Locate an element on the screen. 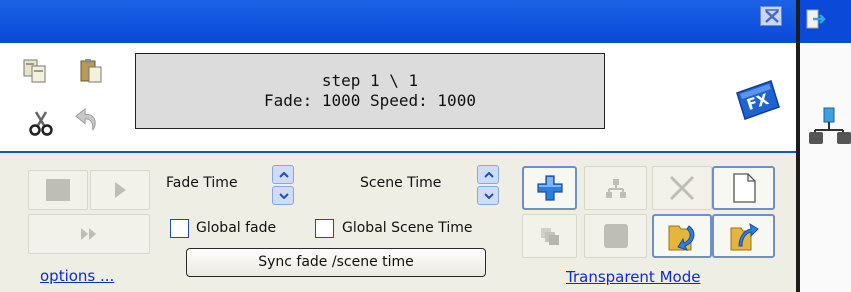 Image resolution: width=851 pixels, height=292 pixels. close-button is located at coordinates (771, 16).